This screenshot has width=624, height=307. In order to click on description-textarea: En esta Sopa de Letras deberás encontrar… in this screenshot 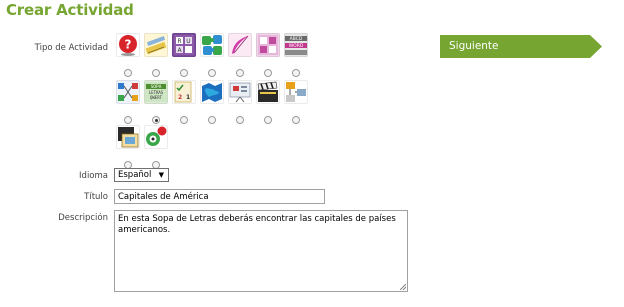, I will do `click(261, 251)`.